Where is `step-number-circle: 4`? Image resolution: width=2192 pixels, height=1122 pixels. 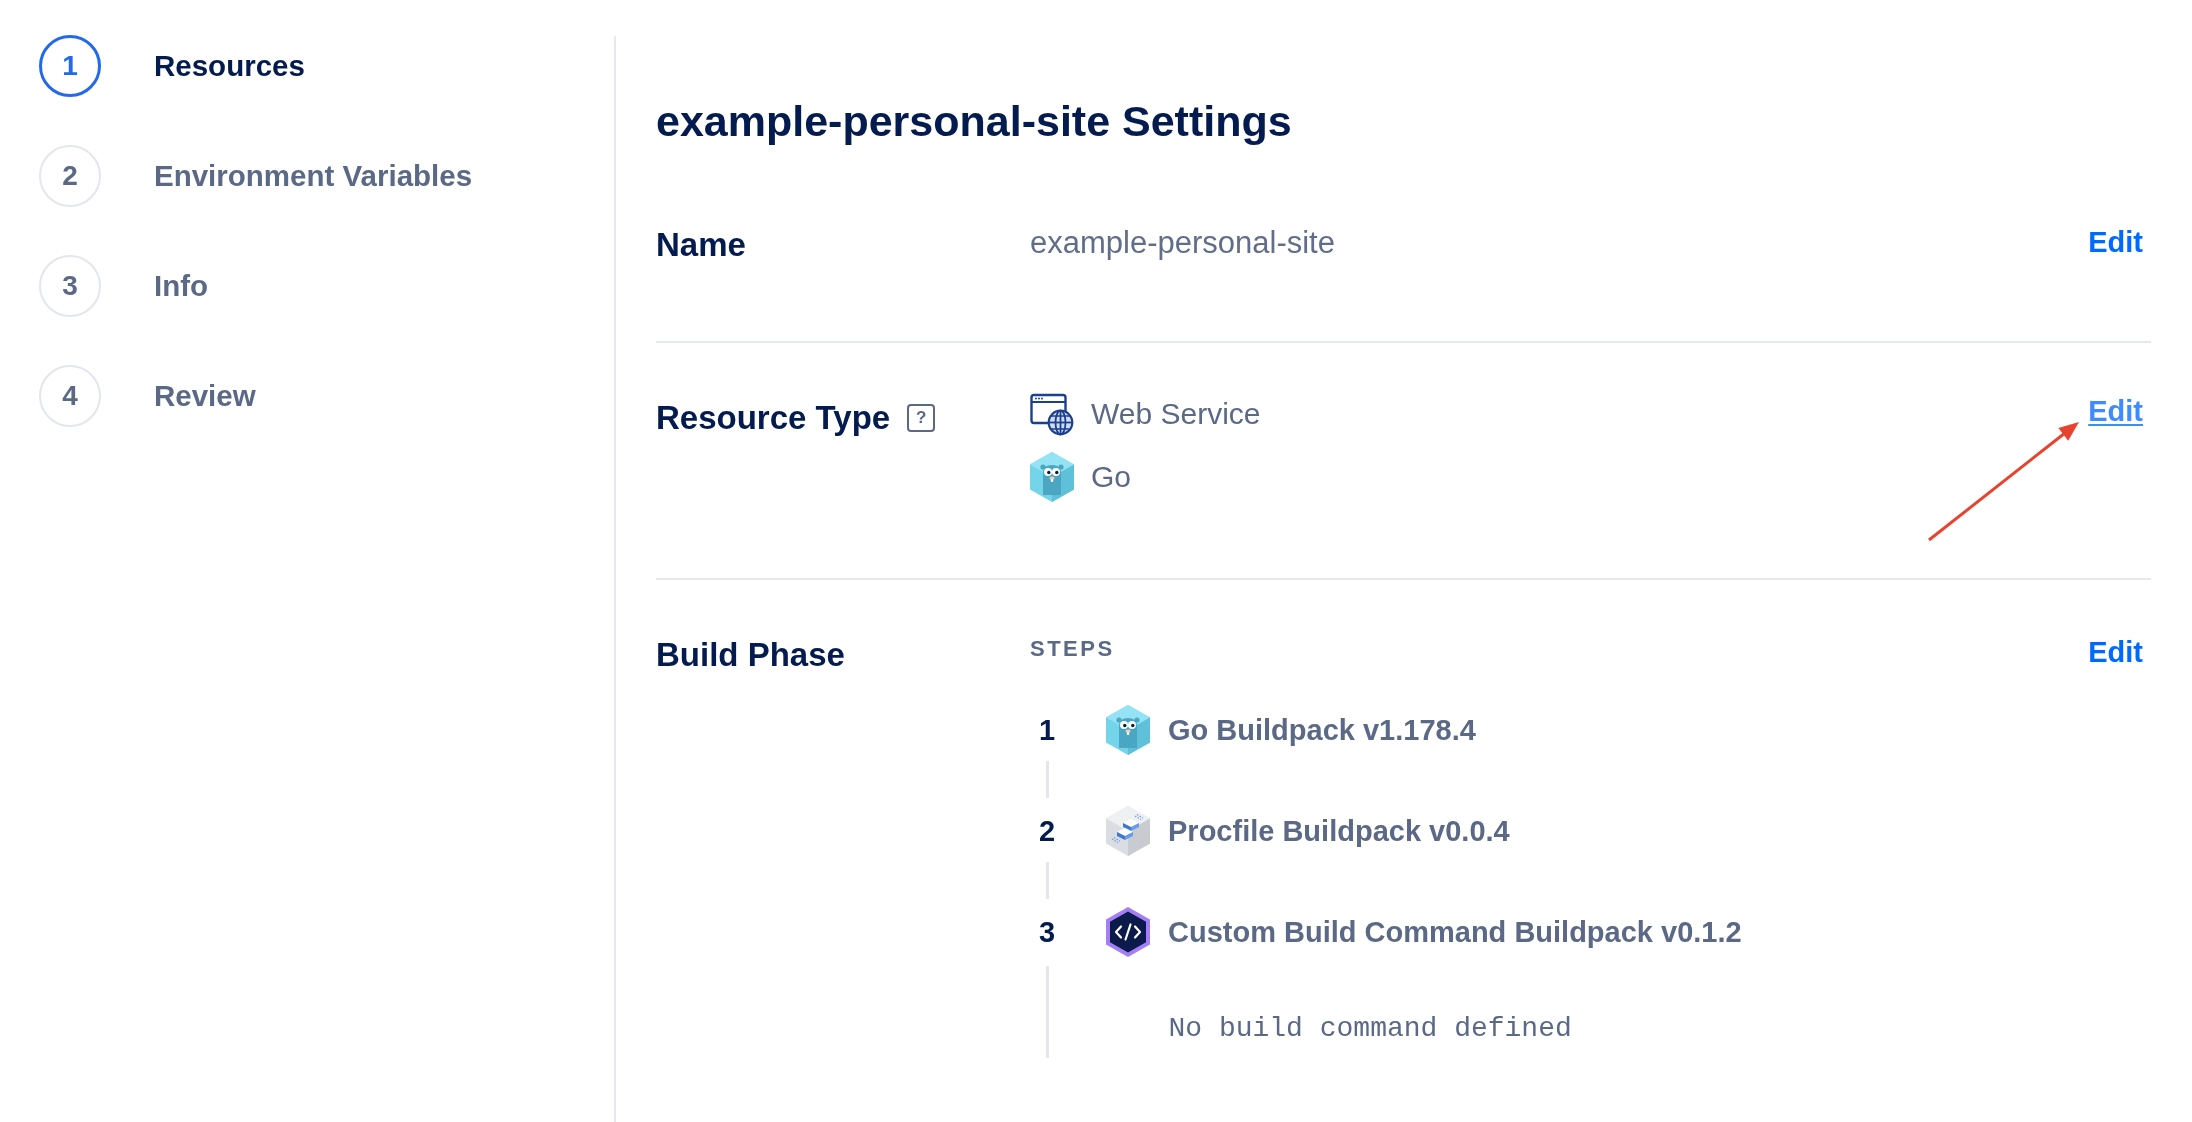 step-number-circle: 4 is located at coordinates (70, 396).